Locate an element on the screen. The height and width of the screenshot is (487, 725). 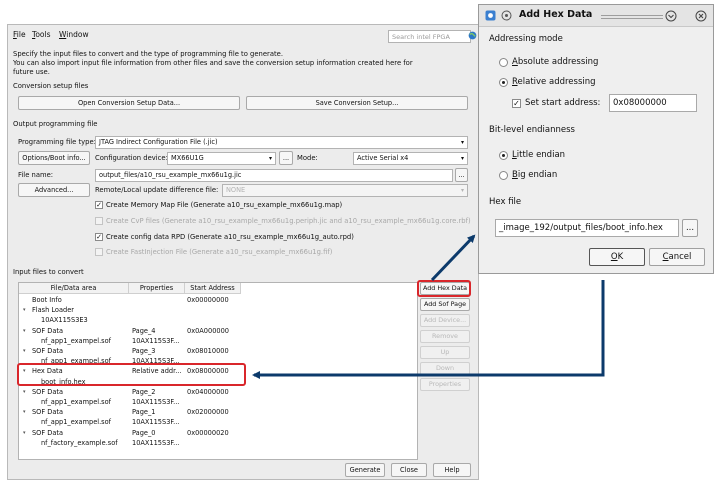
arrow-to-hex-row is located at coordinates (428, 329).